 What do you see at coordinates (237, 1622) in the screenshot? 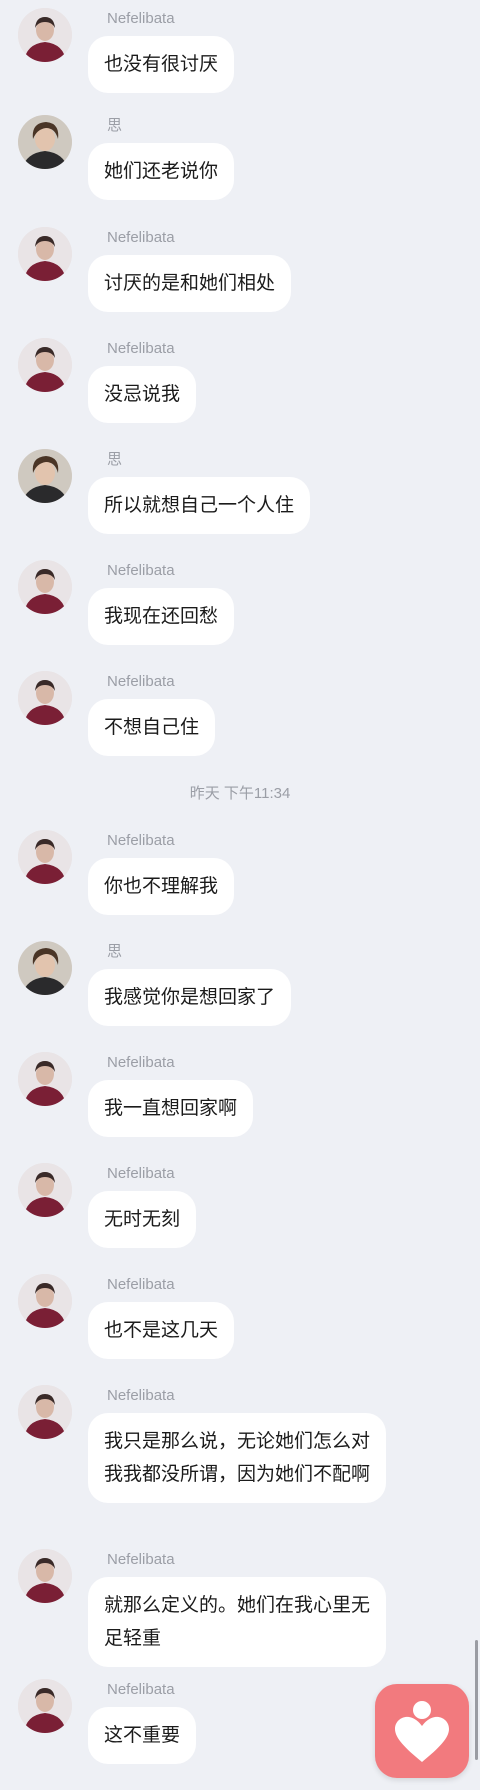
I see `message-bubble: 就那么定义的。她们在我心里无足轻重` at bounding box center [237, 1622].